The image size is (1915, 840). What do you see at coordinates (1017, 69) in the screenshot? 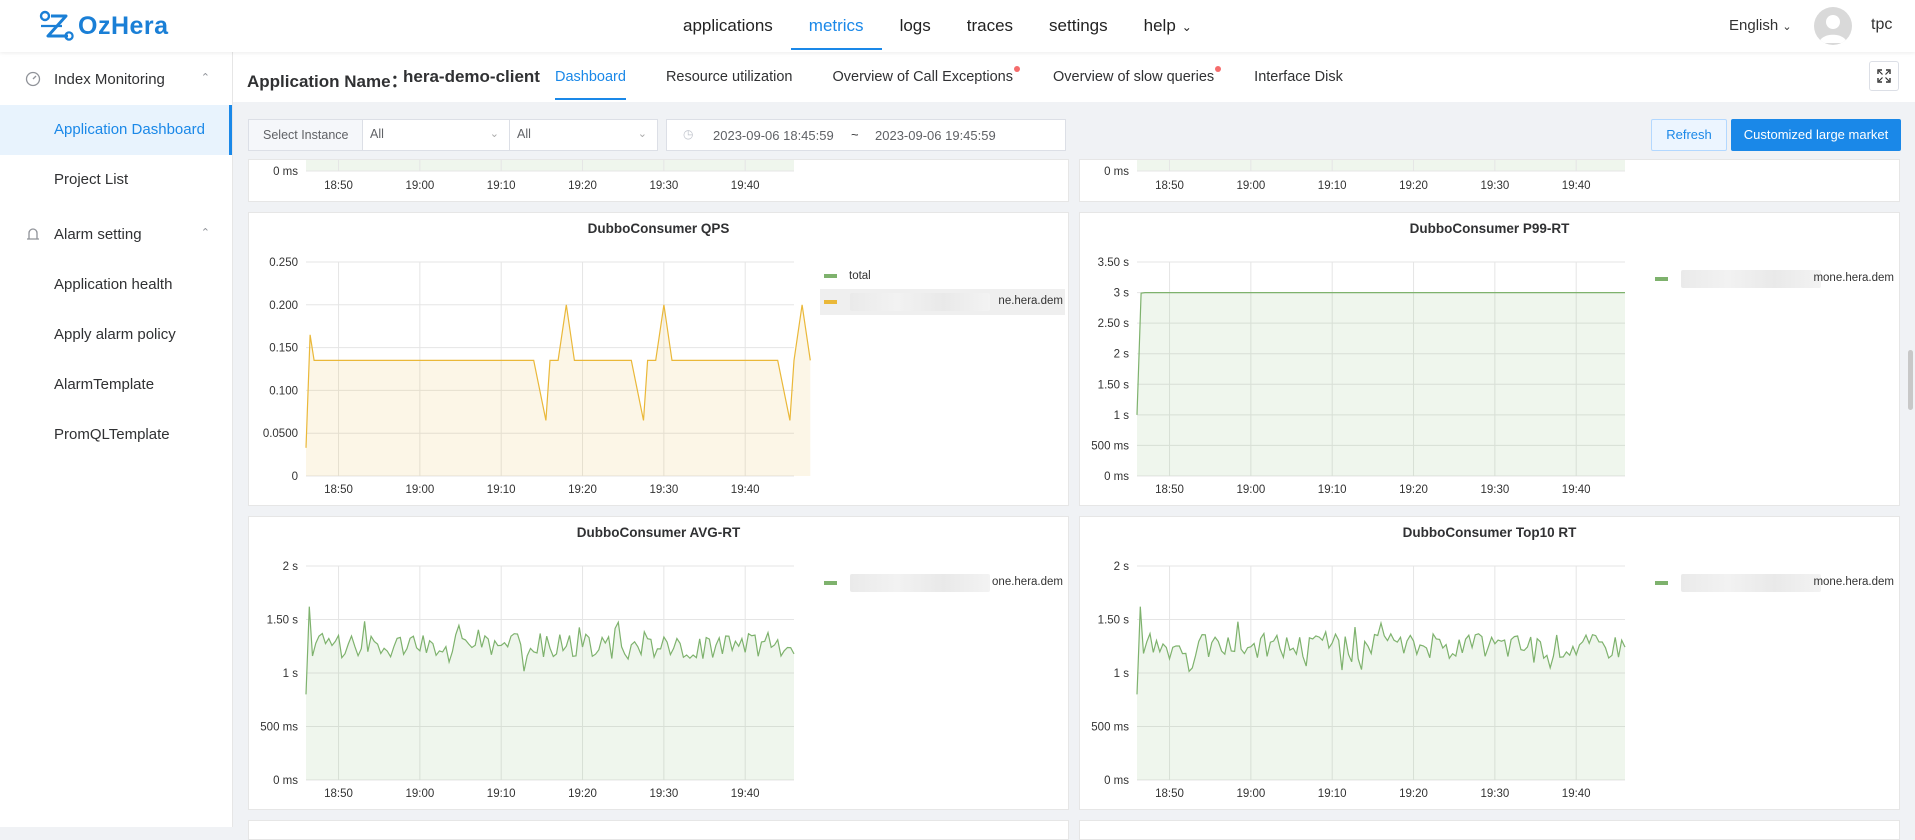
I see `notification-dot` at bounding box center [1017, 69].